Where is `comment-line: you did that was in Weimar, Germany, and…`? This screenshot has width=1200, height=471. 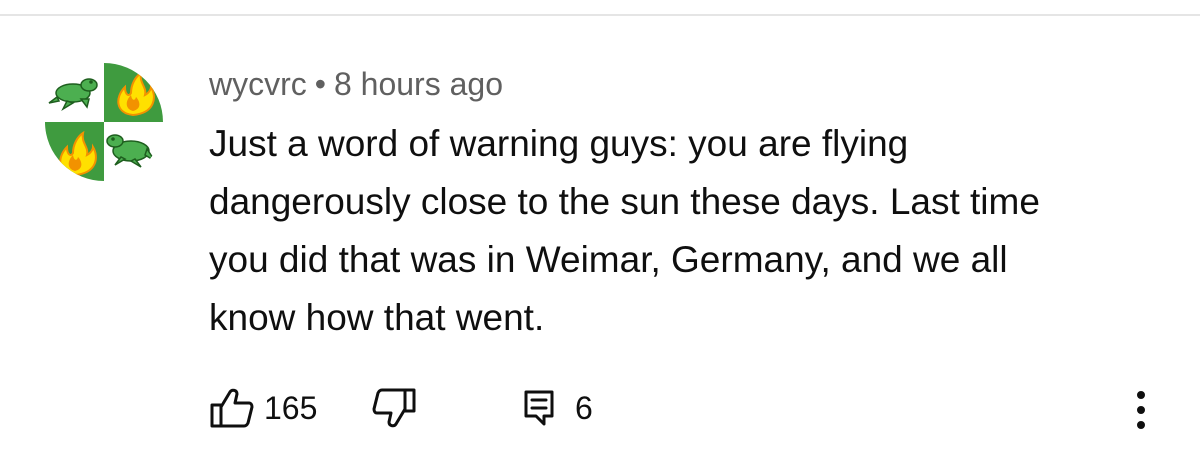 comment-line: you did that was in Weimar, Germany, and… is located at coordinates (608, 259).